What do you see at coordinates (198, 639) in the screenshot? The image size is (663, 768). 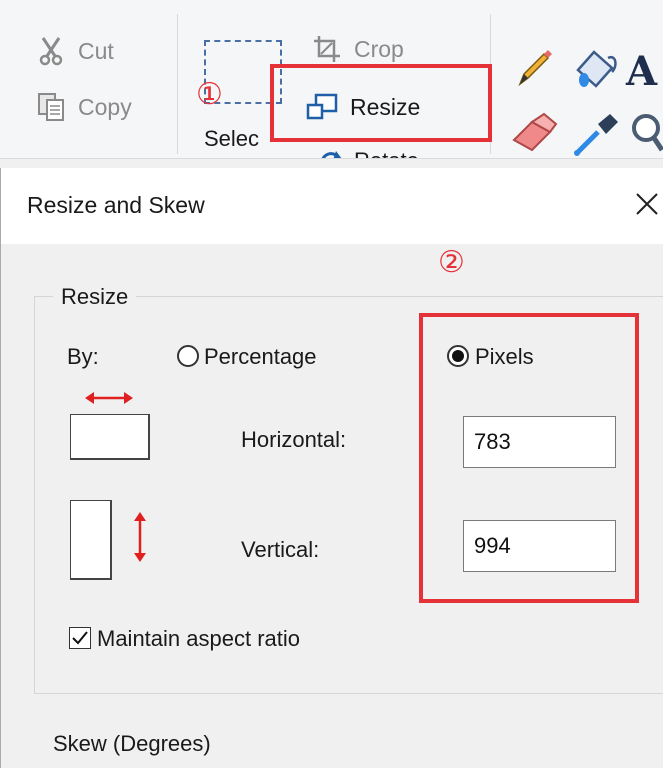 I see `maintain-aspect-label: Maintain aspect ratio` at bounding box center [198, 639].